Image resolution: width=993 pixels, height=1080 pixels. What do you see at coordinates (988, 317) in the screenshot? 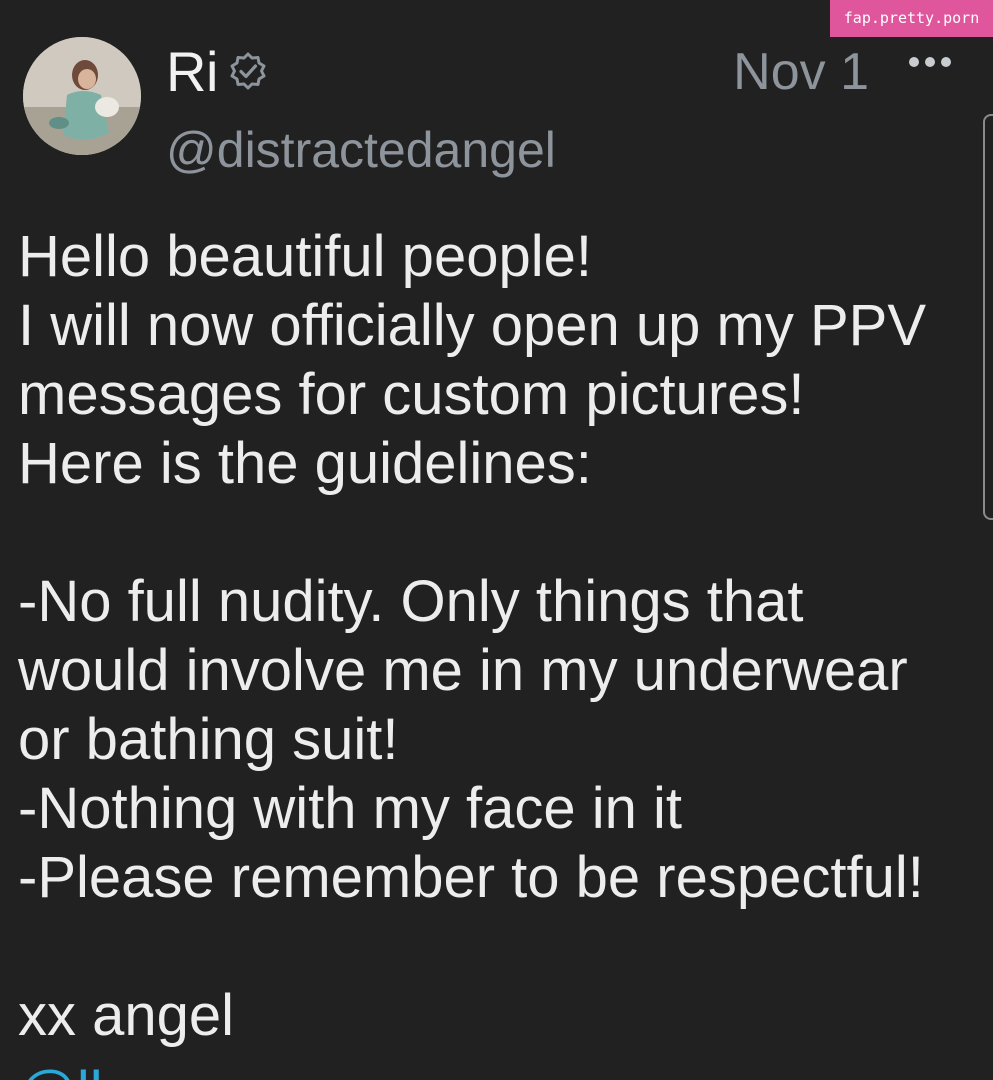
I see `scrollbar` at bounding box center [988, 317].